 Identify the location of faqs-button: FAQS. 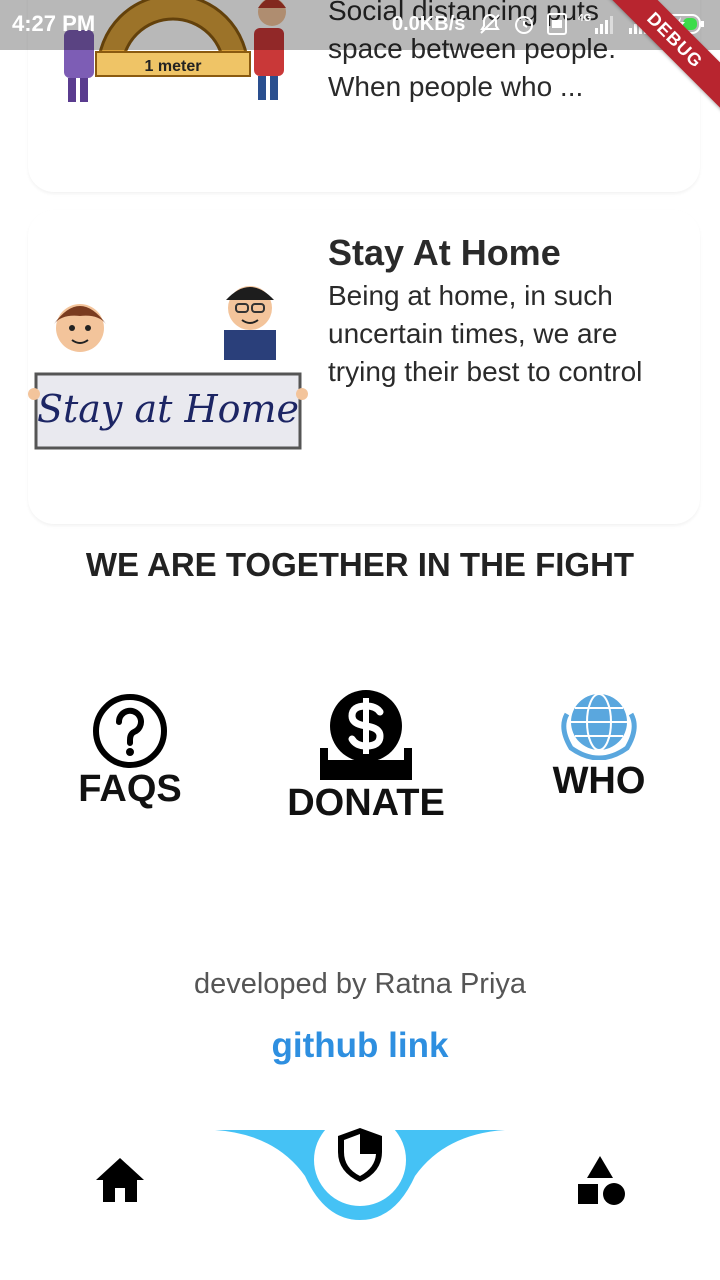
(130, 750).